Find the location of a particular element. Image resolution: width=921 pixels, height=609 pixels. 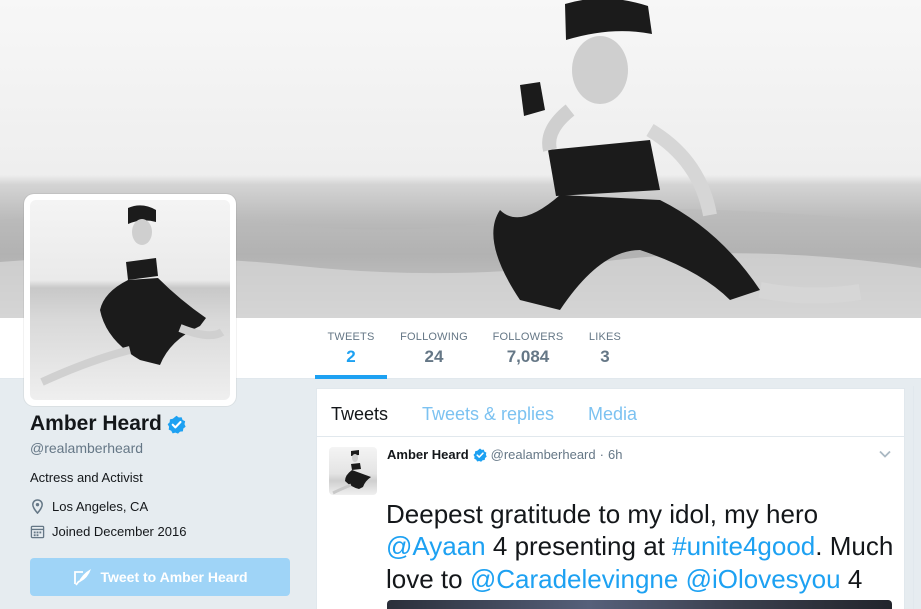

tweet-to-button: Tweet to Amber Heard is located at coordinates (160, 577).